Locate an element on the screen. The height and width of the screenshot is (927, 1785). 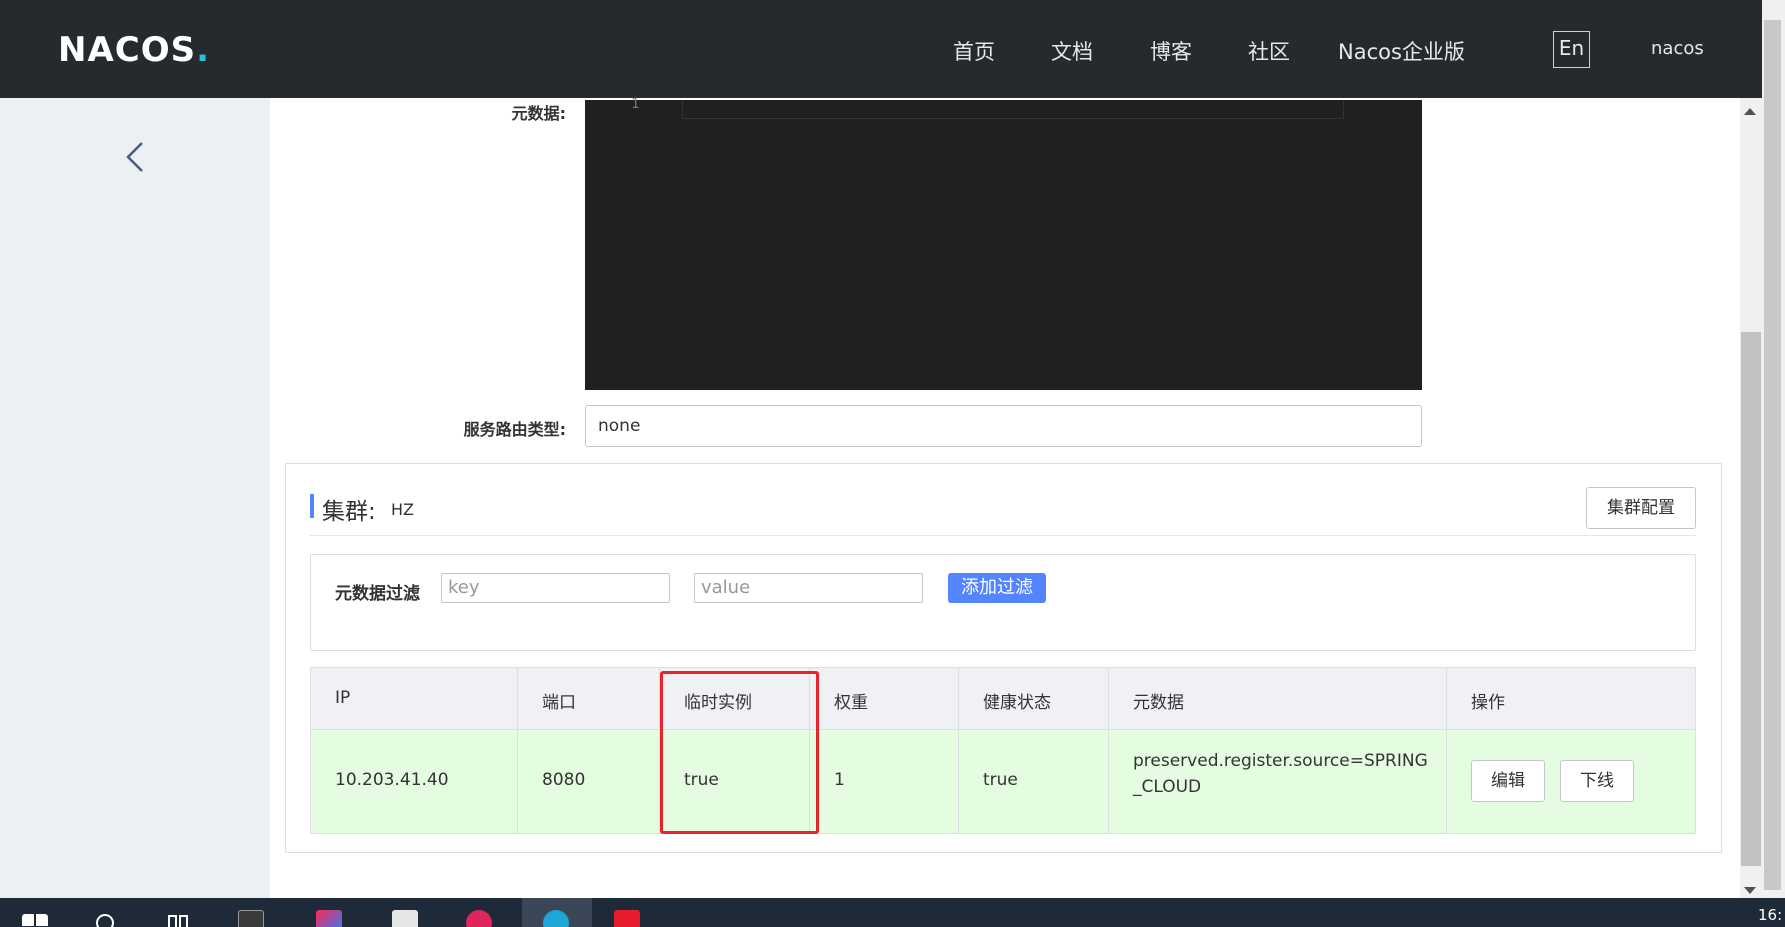
col-weight: 权重 is located at coordinates (884, 698).